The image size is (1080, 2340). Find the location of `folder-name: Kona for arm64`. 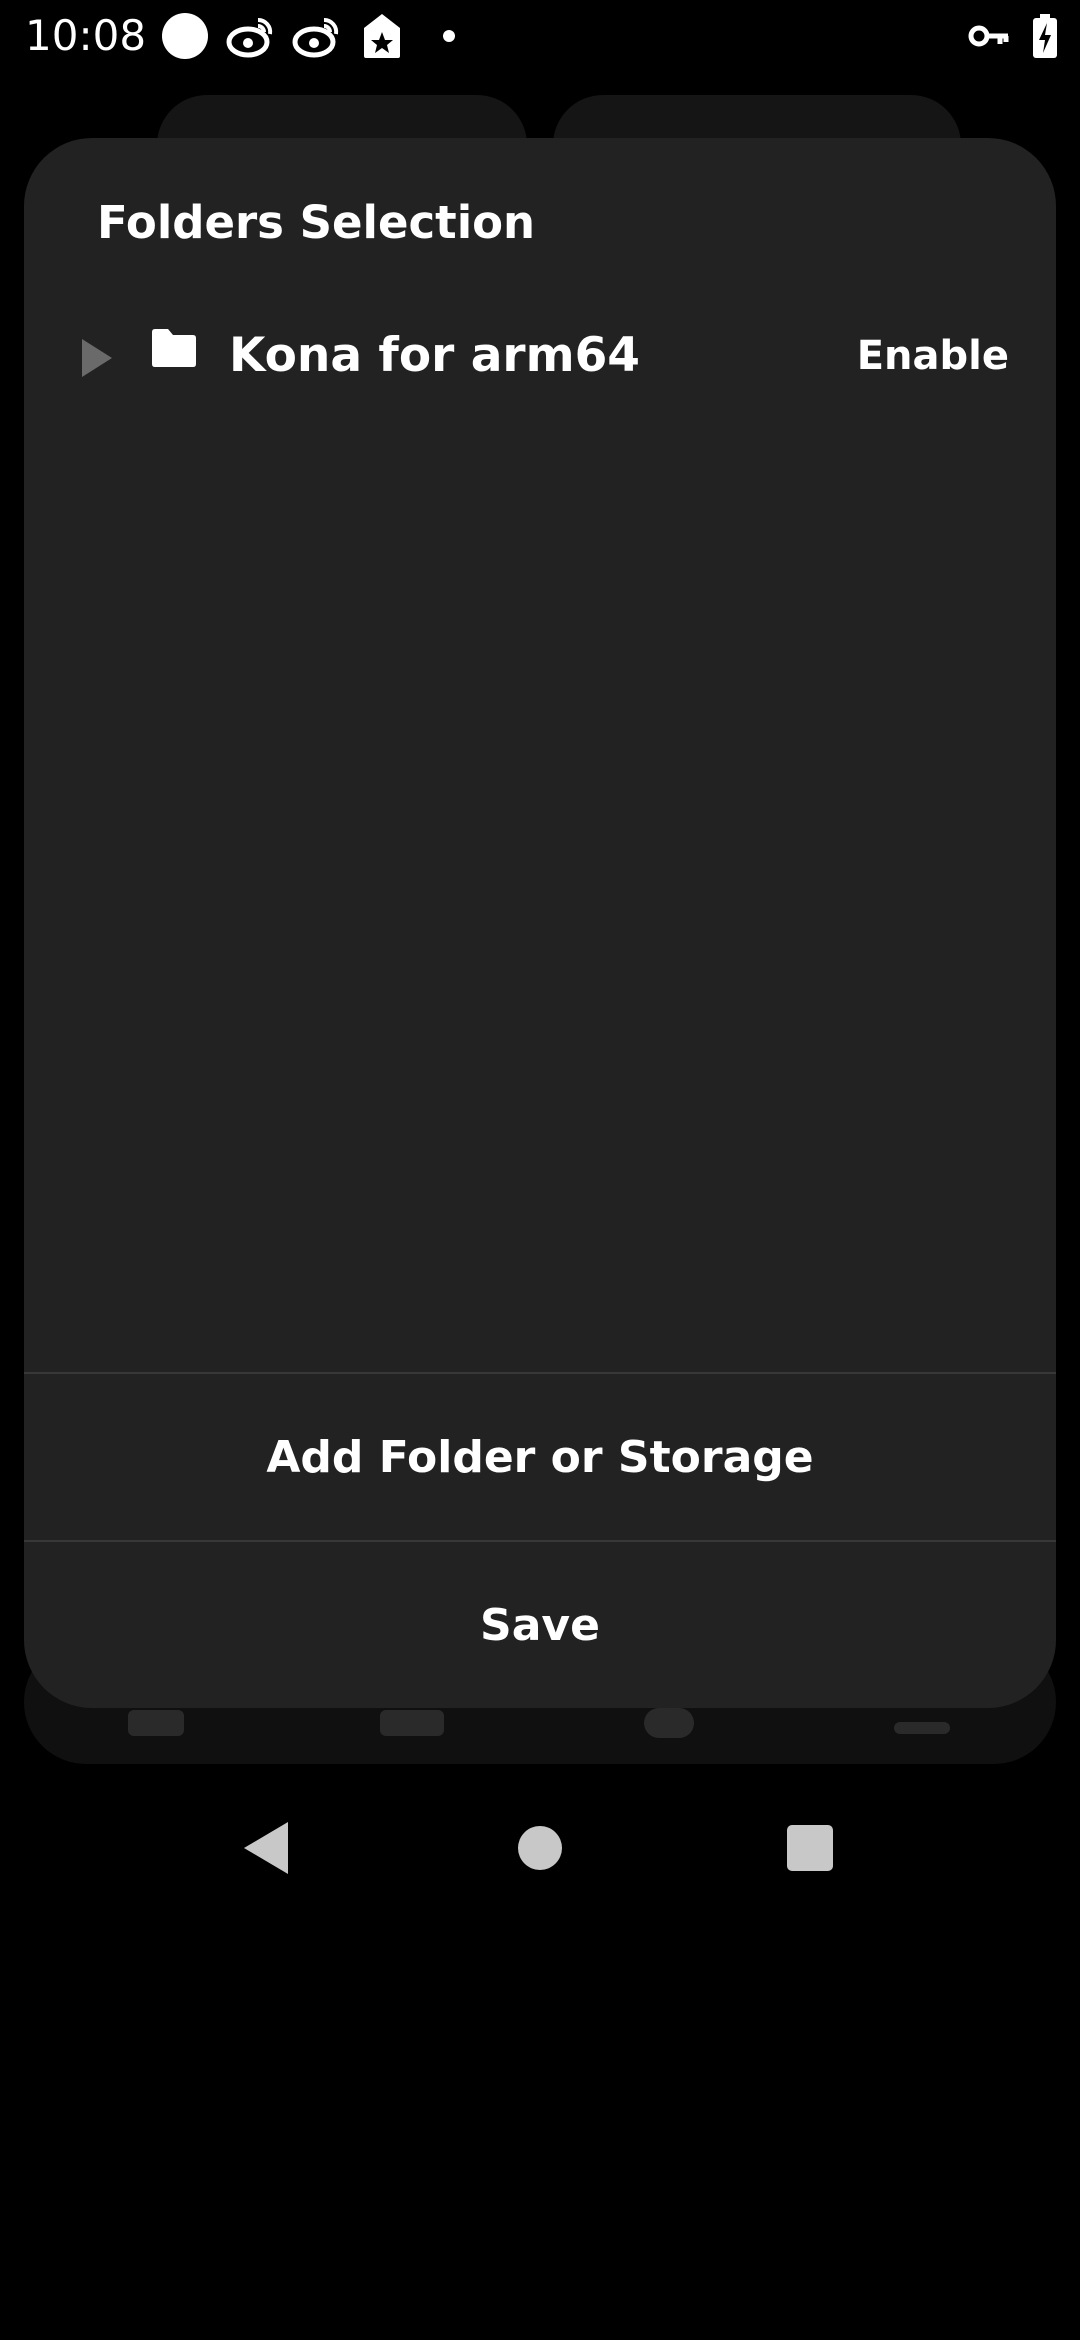

folder-name: Kona for arm64 is located at coordinates (434, 355).